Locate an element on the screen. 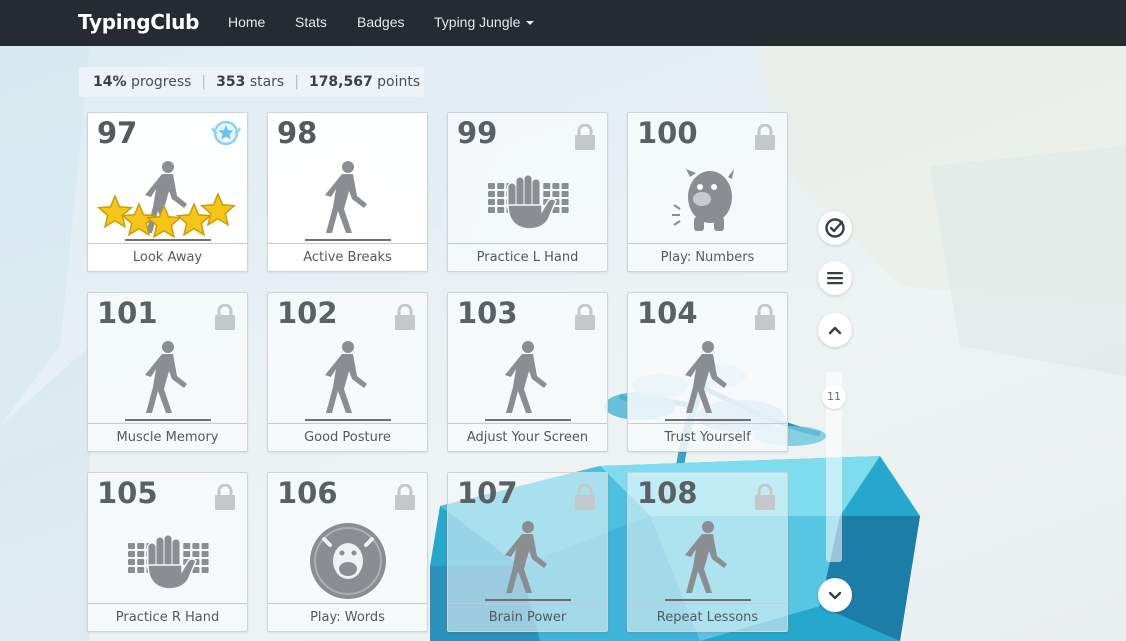 The height and width of the screenshot is (641, 1126). points-label: points is located at coordinates (399, 82).